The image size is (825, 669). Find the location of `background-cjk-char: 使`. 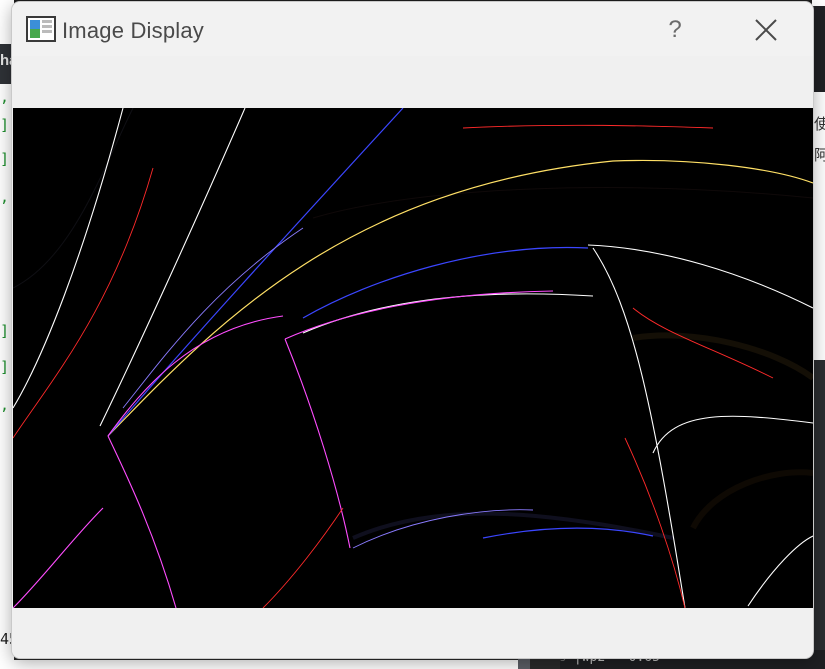

background-cjk-char: 使 is located at coordinates (819, 124).